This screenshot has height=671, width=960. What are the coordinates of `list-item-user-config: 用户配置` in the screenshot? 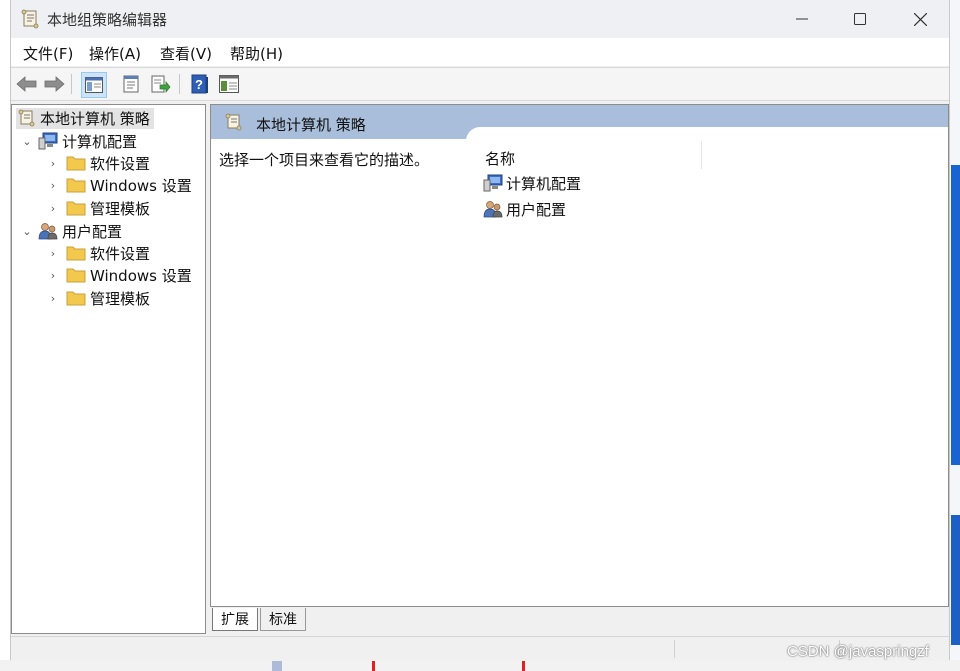 It's located at (524, 209).